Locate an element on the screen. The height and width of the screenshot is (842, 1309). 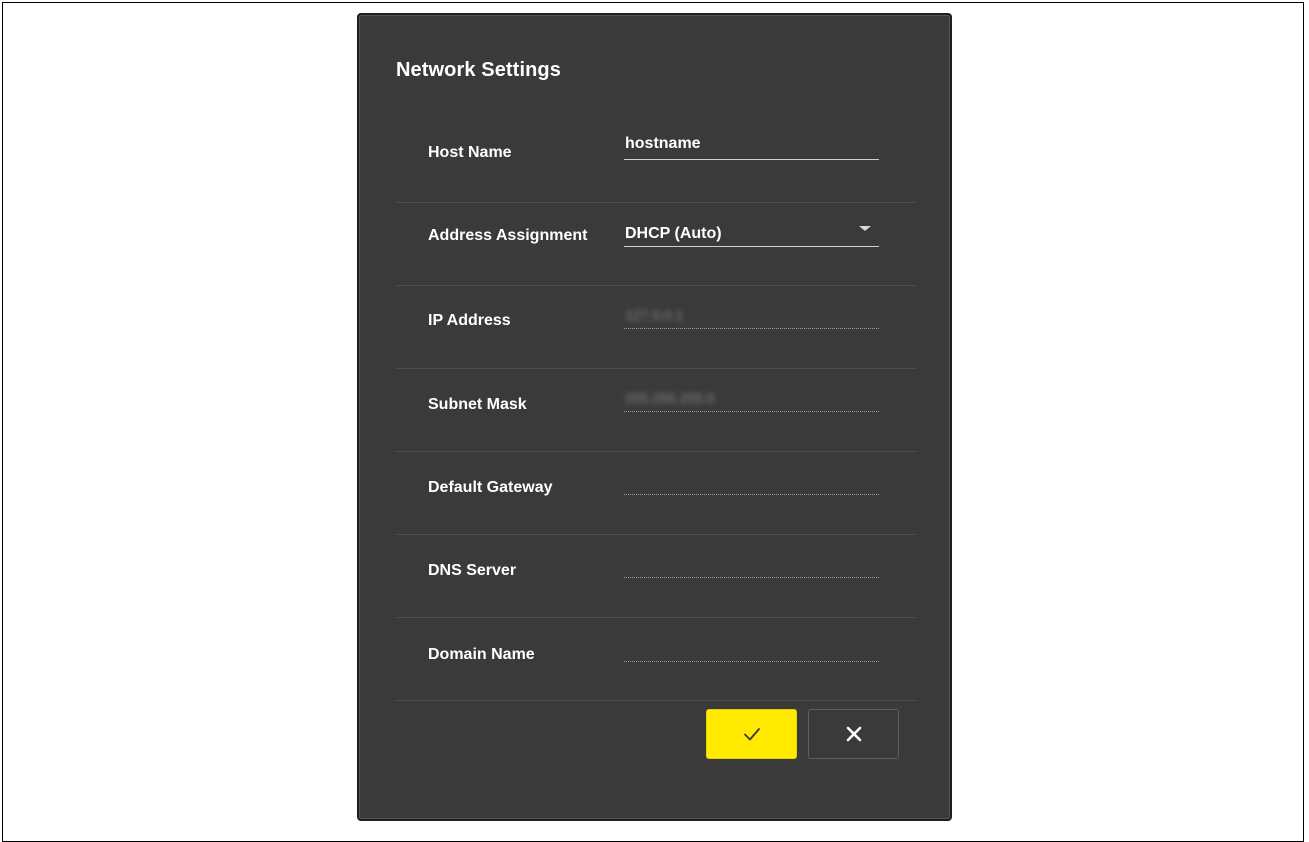
row-subnet-mask: Subnet Mask 255.255.255.0 is located at coordinates (656, 410).